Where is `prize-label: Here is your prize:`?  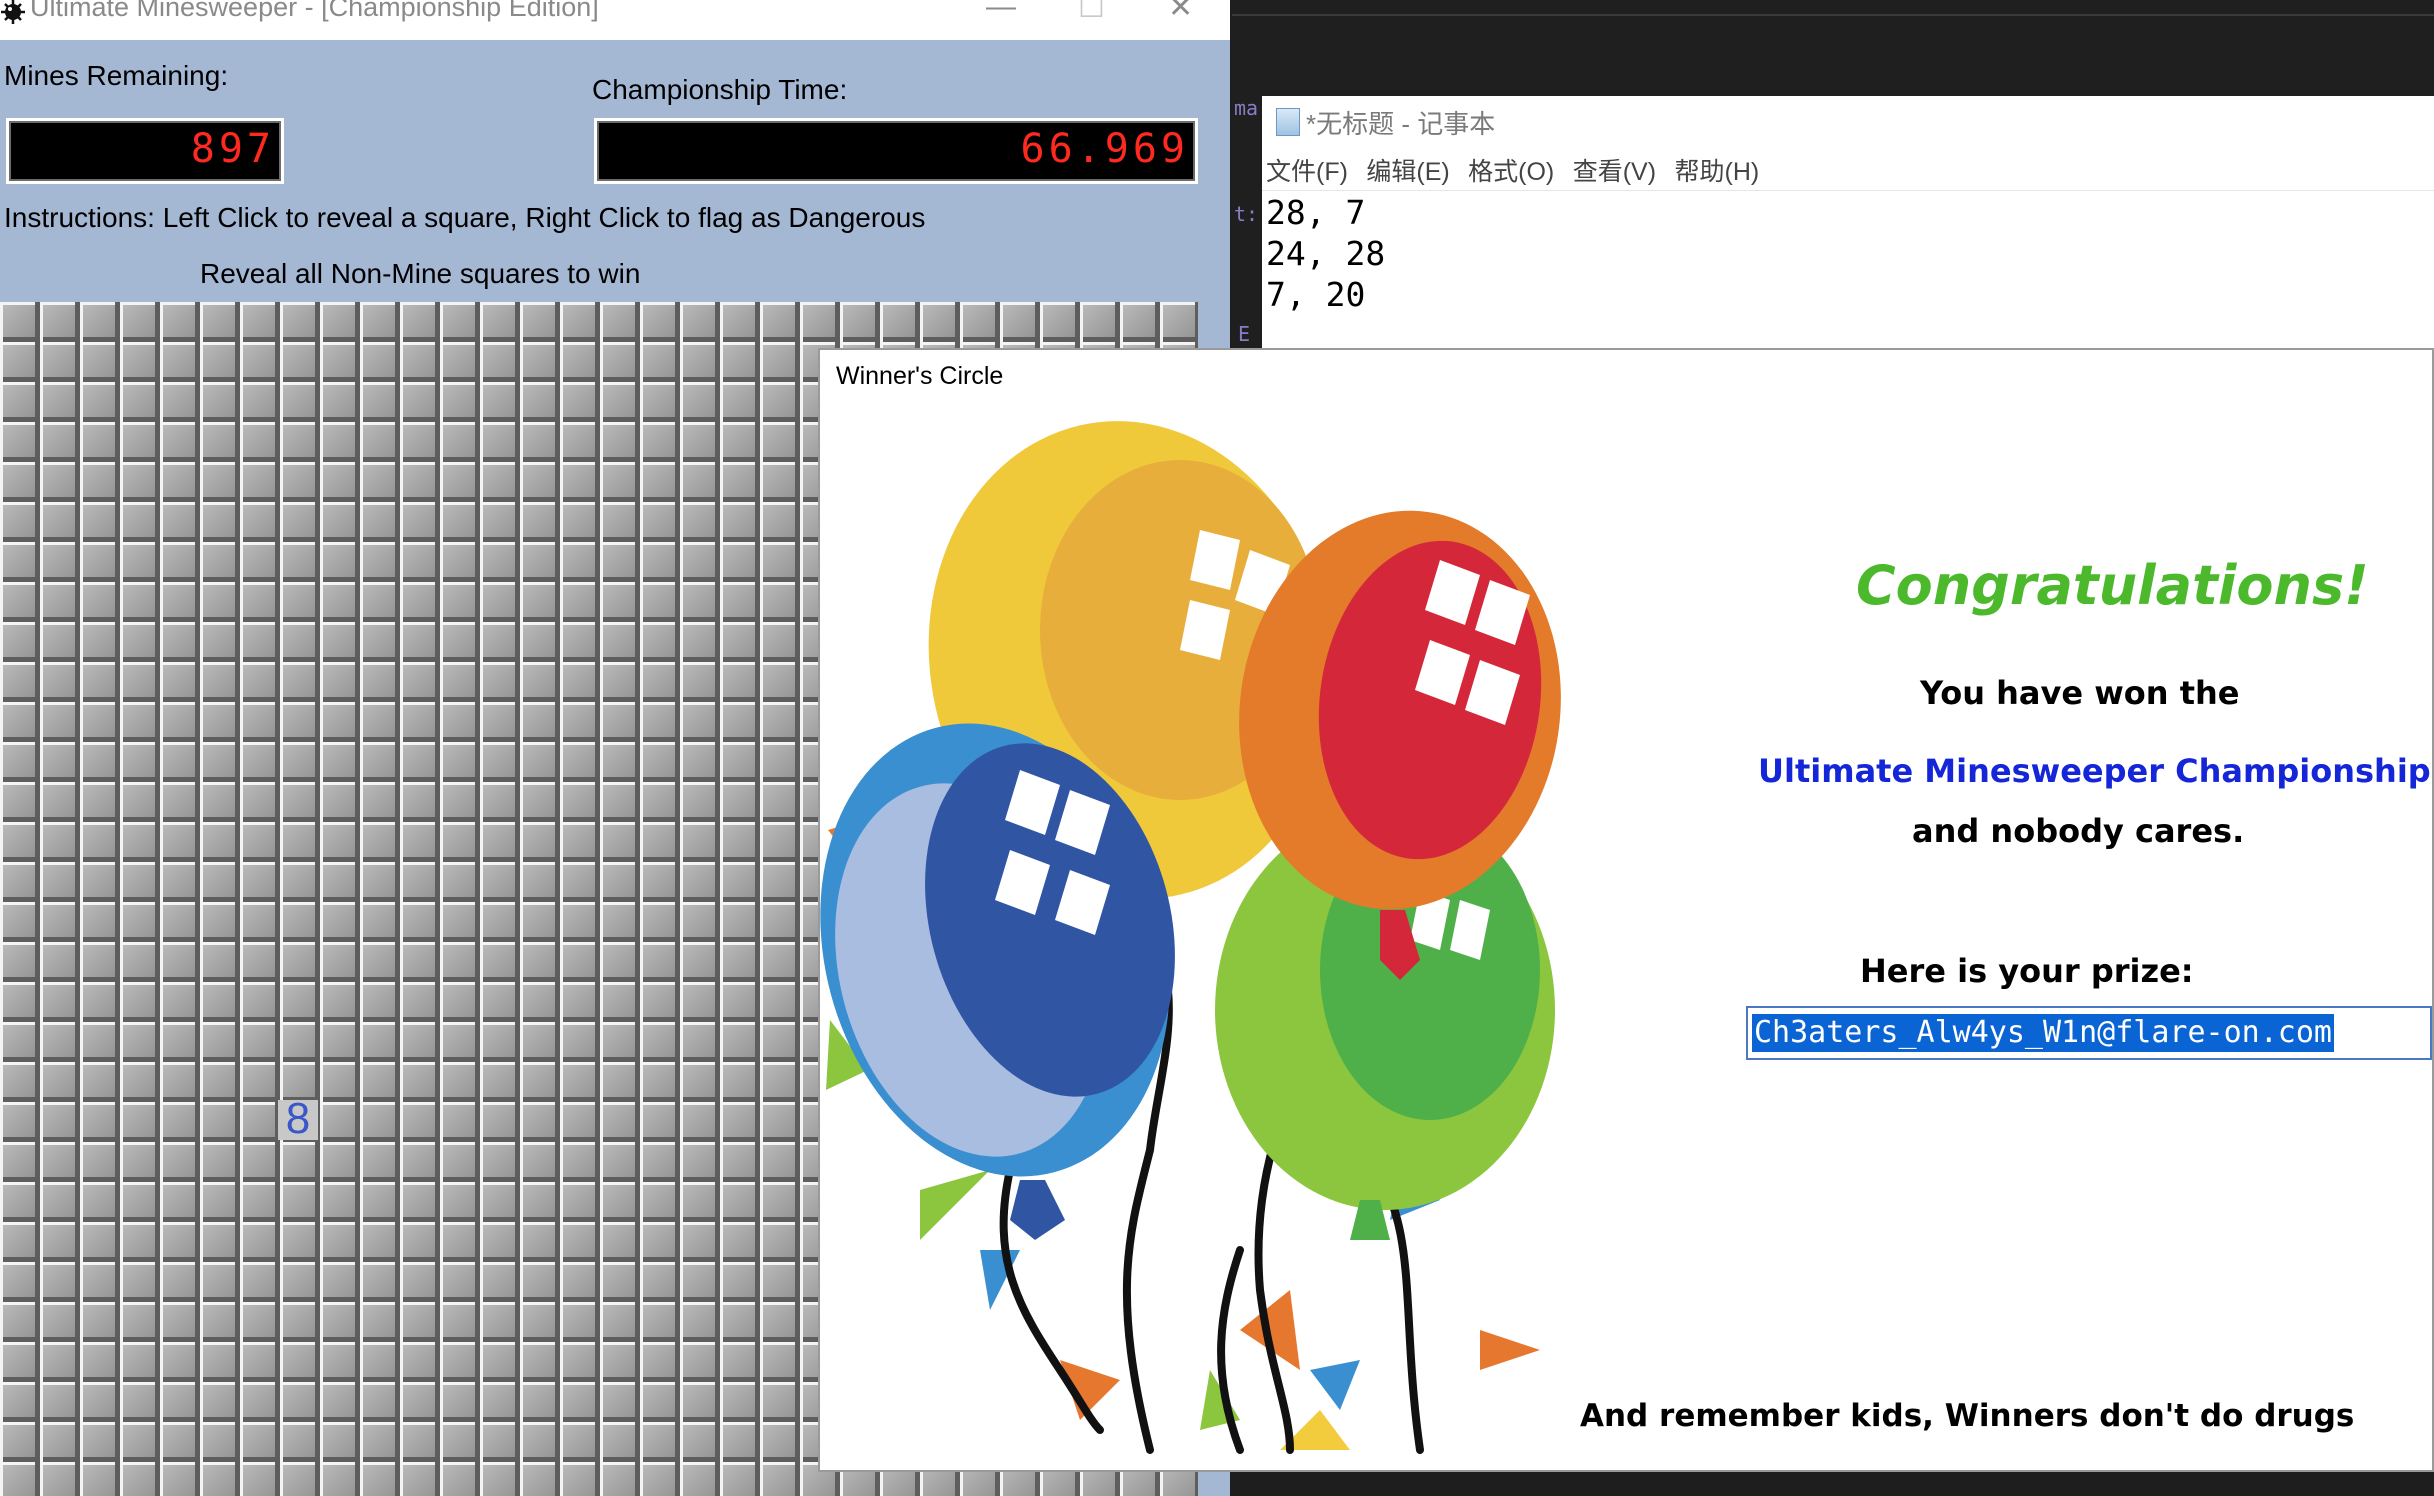 prize-label: Here is your prize: is located at coordinates (2027, 971).